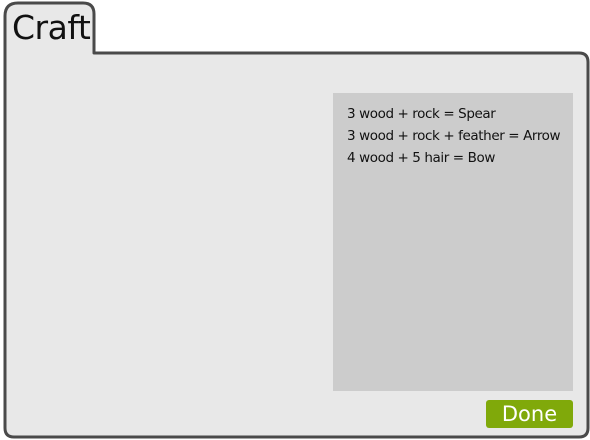 Image resolution: width=590 pixels, height=440 pixels. I want to click on recipe-bow: 4 wood + 5 hair = Bow, so click(460, 158).